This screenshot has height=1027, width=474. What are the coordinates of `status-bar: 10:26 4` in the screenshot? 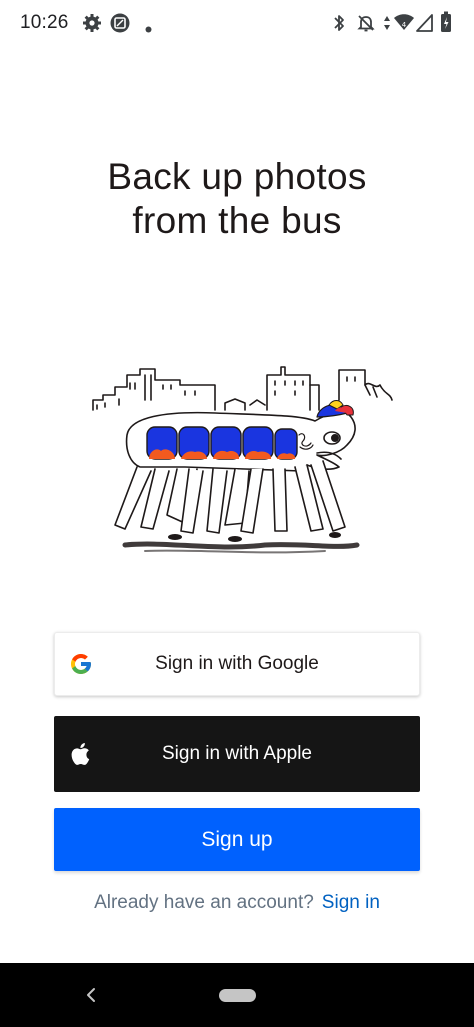 It's located at (237, 23).